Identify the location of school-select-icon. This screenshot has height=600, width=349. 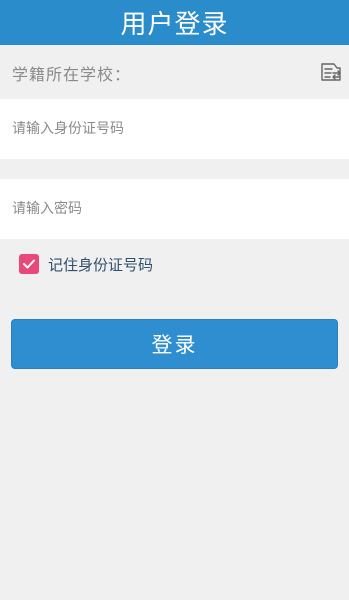
(331, 72).